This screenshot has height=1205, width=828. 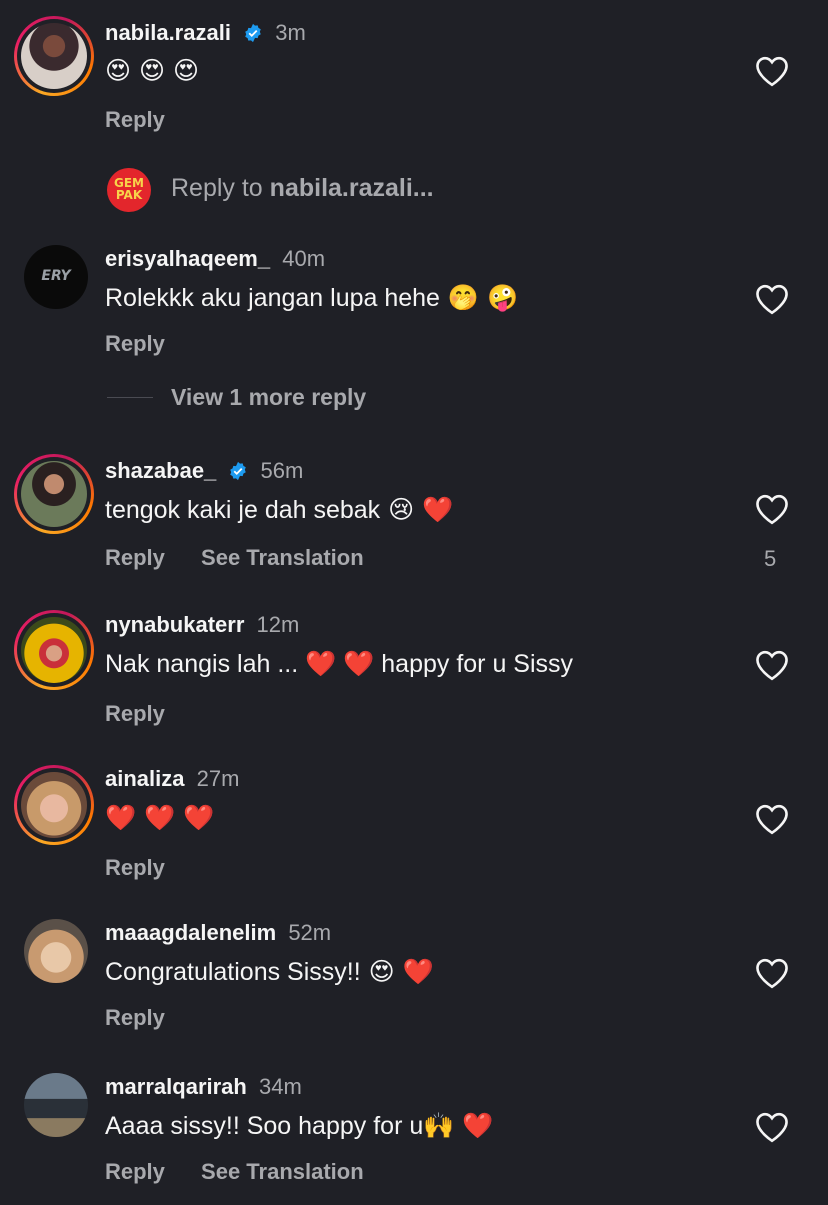 I want to click on comment-text: Rolekkk aku jangan lupa hehe 🤭 🤪, so click(x=311, y=298).